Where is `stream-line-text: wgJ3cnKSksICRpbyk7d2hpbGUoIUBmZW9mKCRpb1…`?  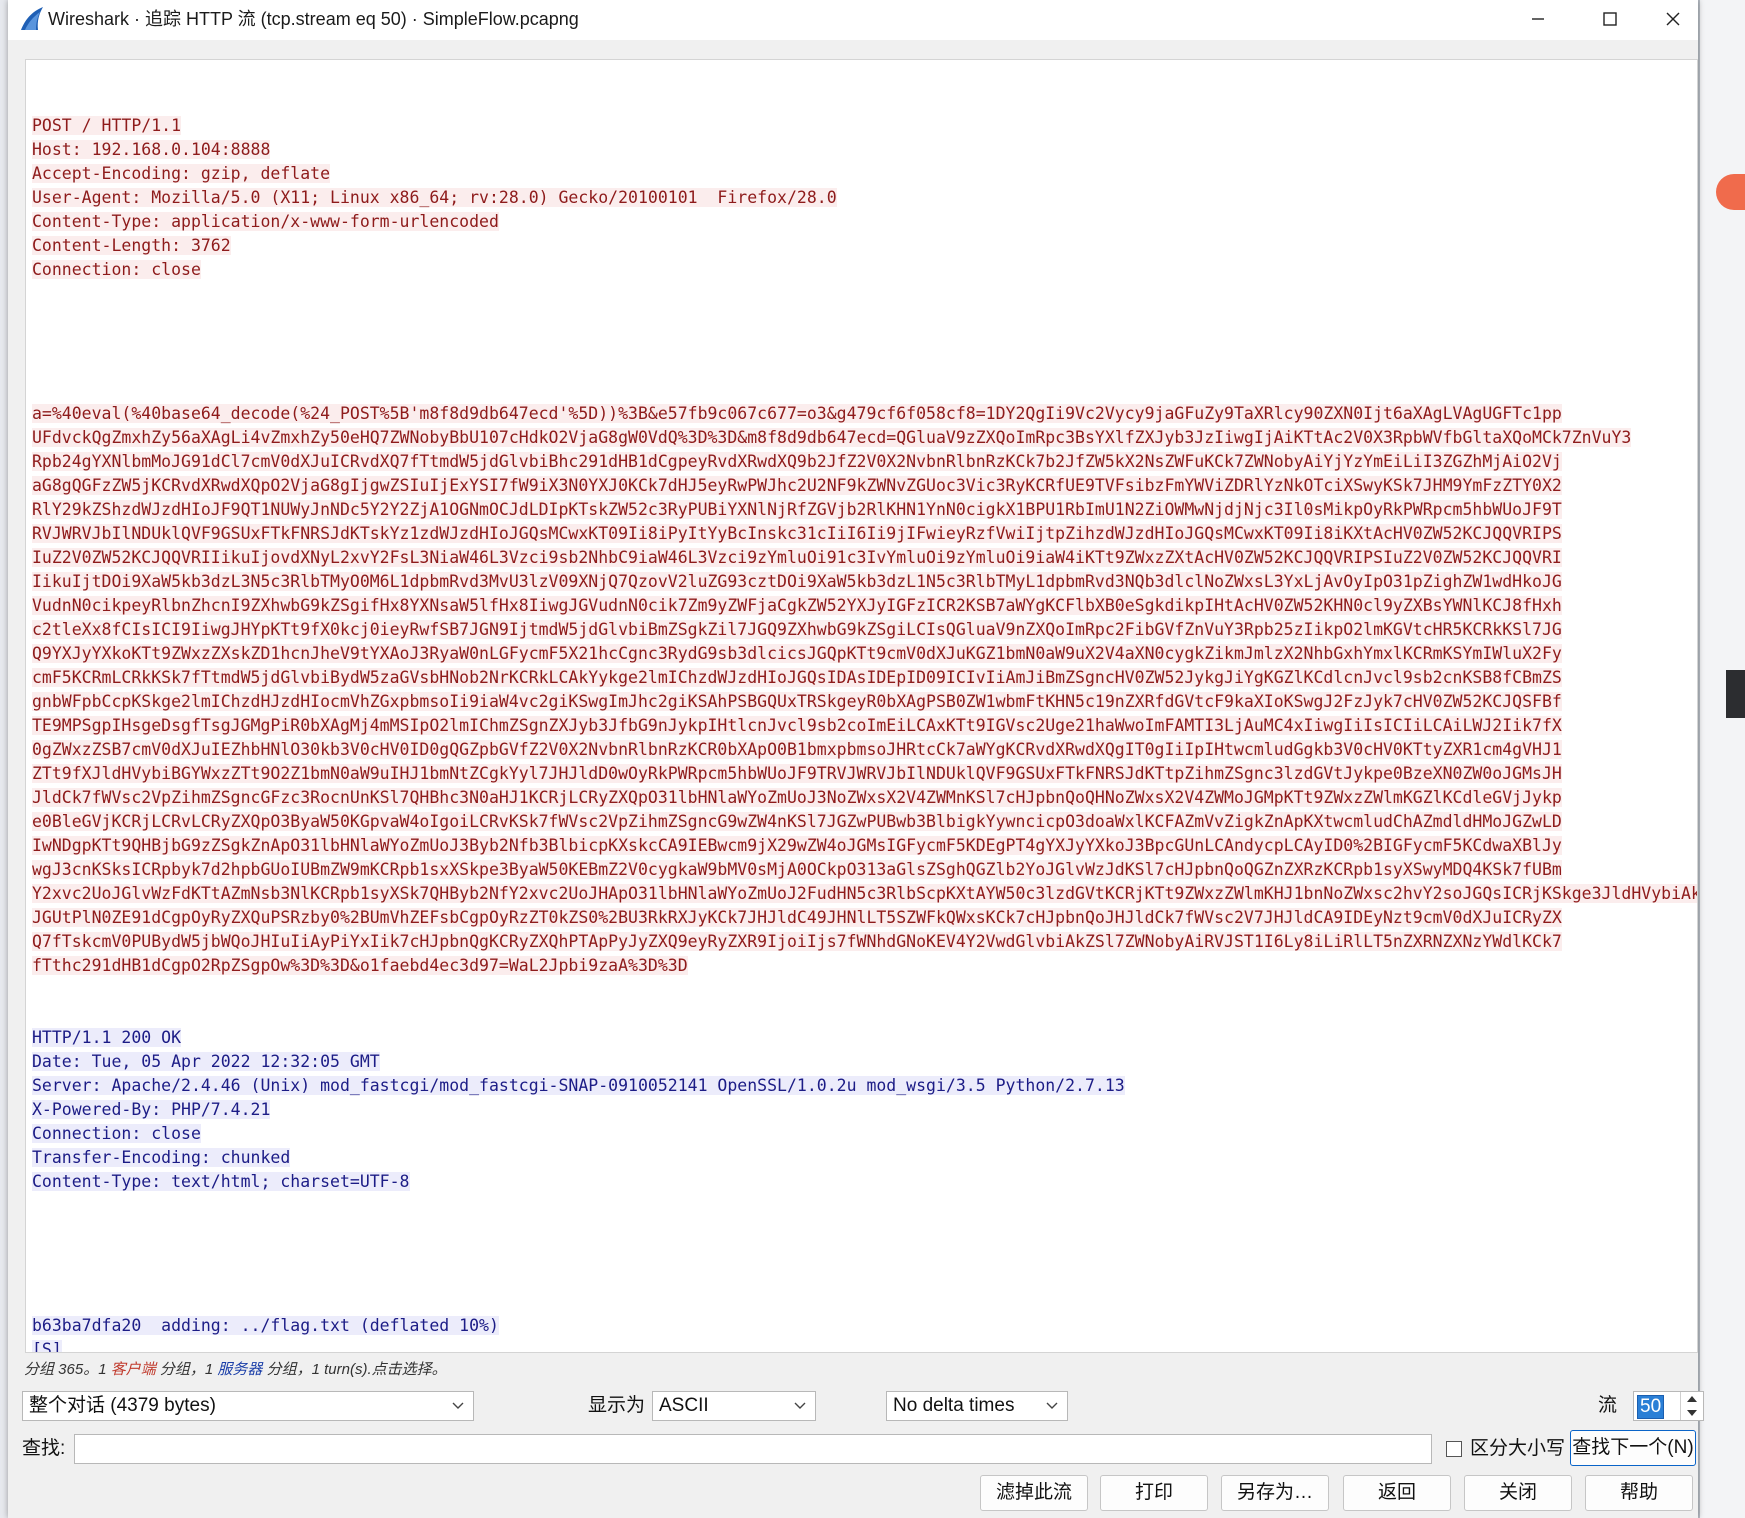 stream-line-text: wgJ3cnKSksICRpbyk7d2hpbGUoIUBmZW9mKCRpb1… is located at coordinates (797, 869).